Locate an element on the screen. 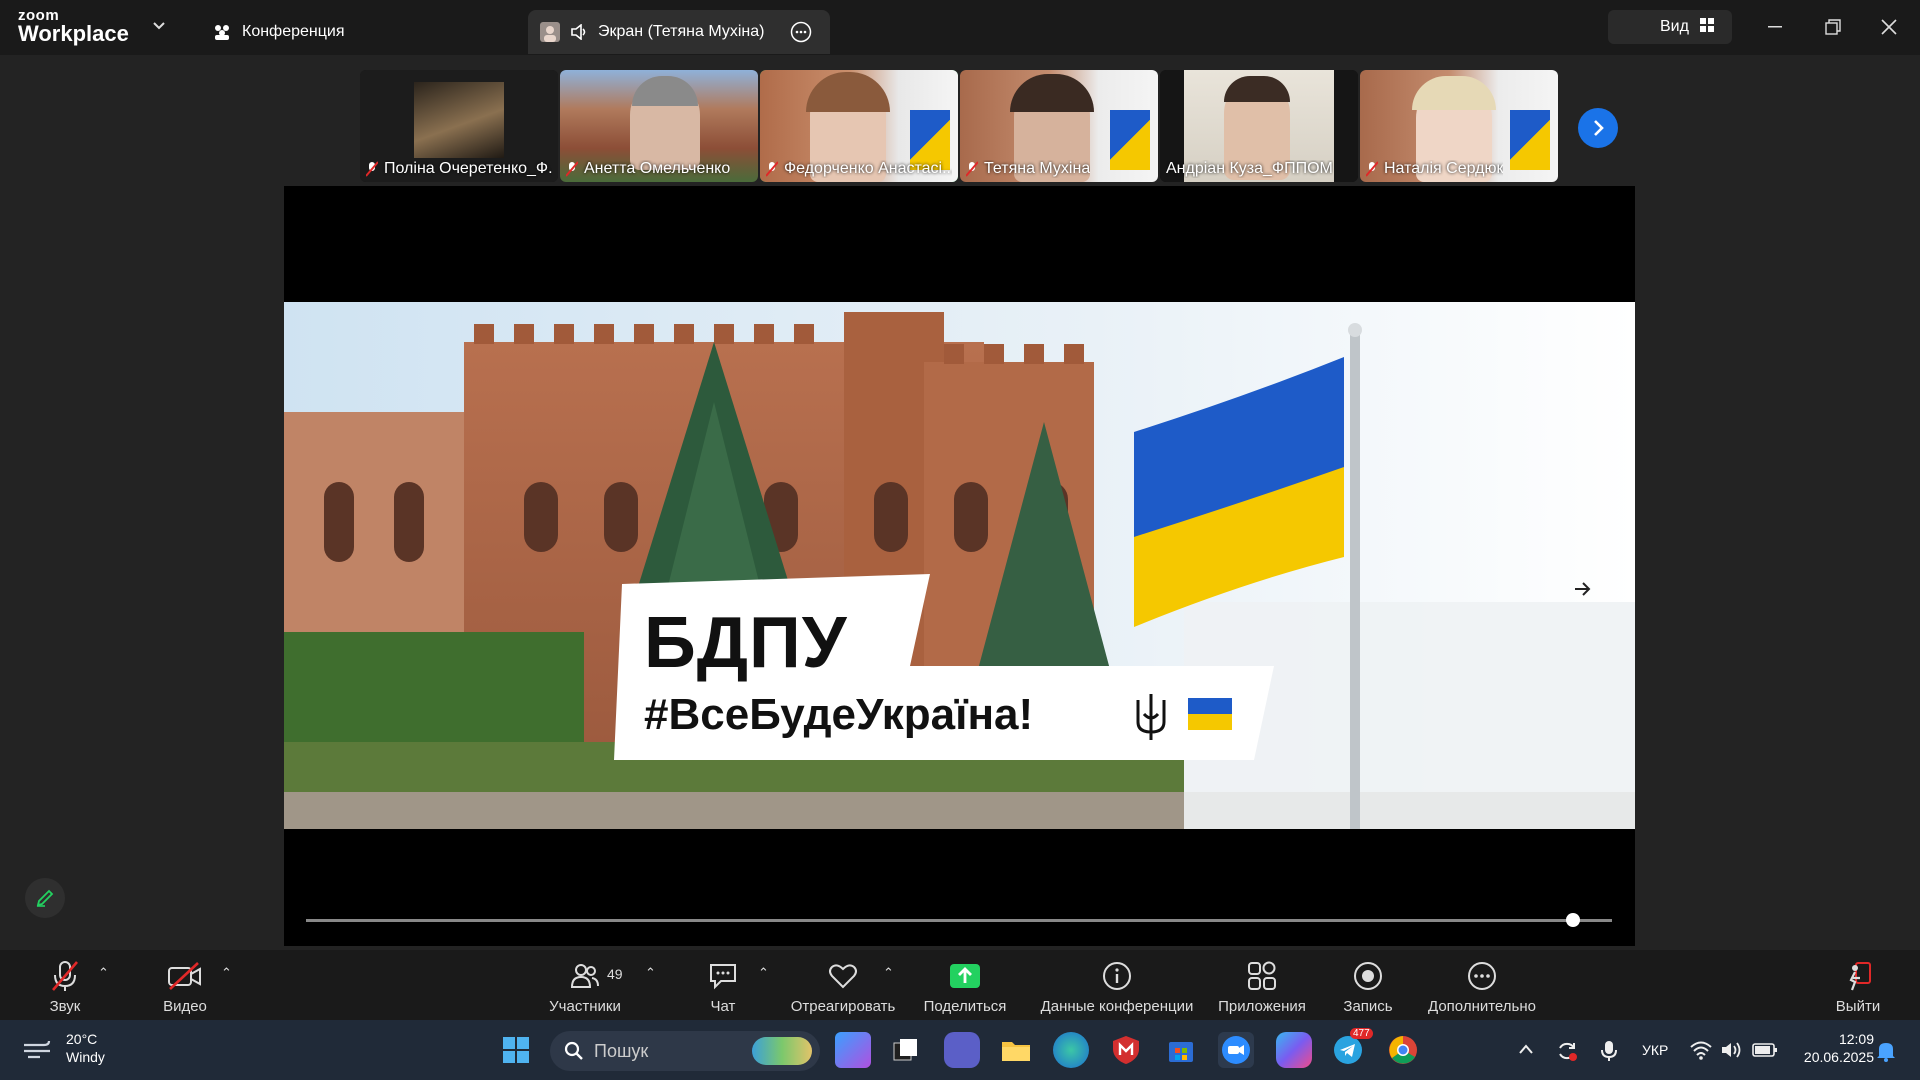 Image resolution: width=1920 pixels, height=1080 pixels. volume-icon is located at coordinates (1731, 1052).